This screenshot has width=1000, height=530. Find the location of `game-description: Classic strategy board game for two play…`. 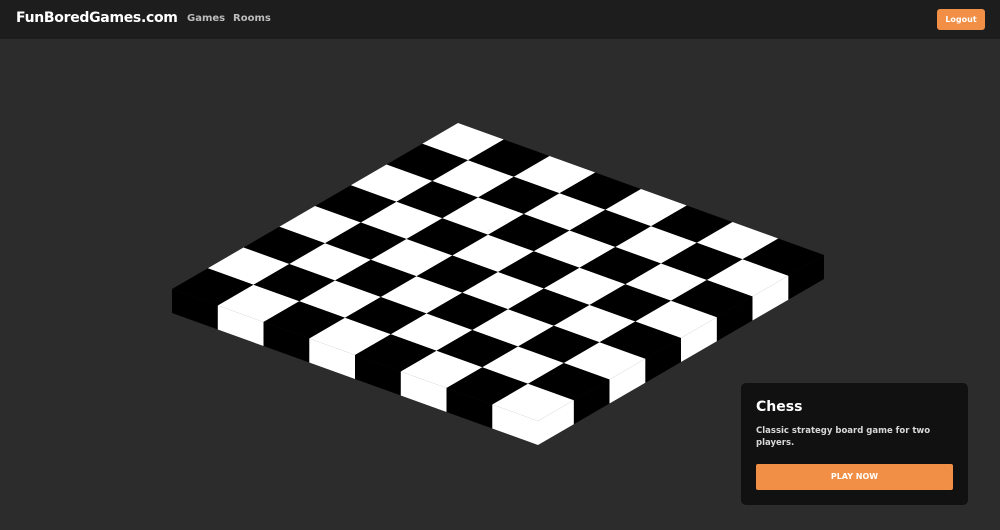

game-description: Classic strategy board game for two play… is located at coordinates (843, 437).